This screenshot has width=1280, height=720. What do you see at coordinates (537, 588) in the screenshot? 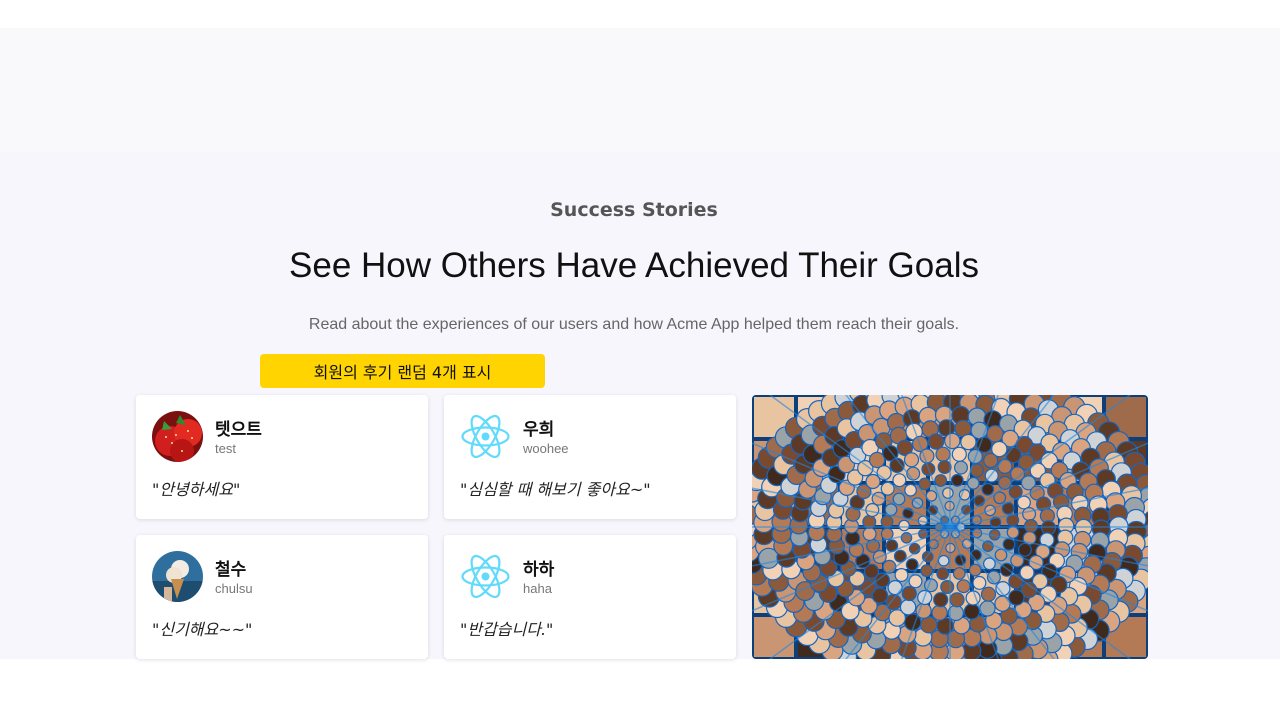
I see `reviewer-username: haha` at bounding box center [537, 588].